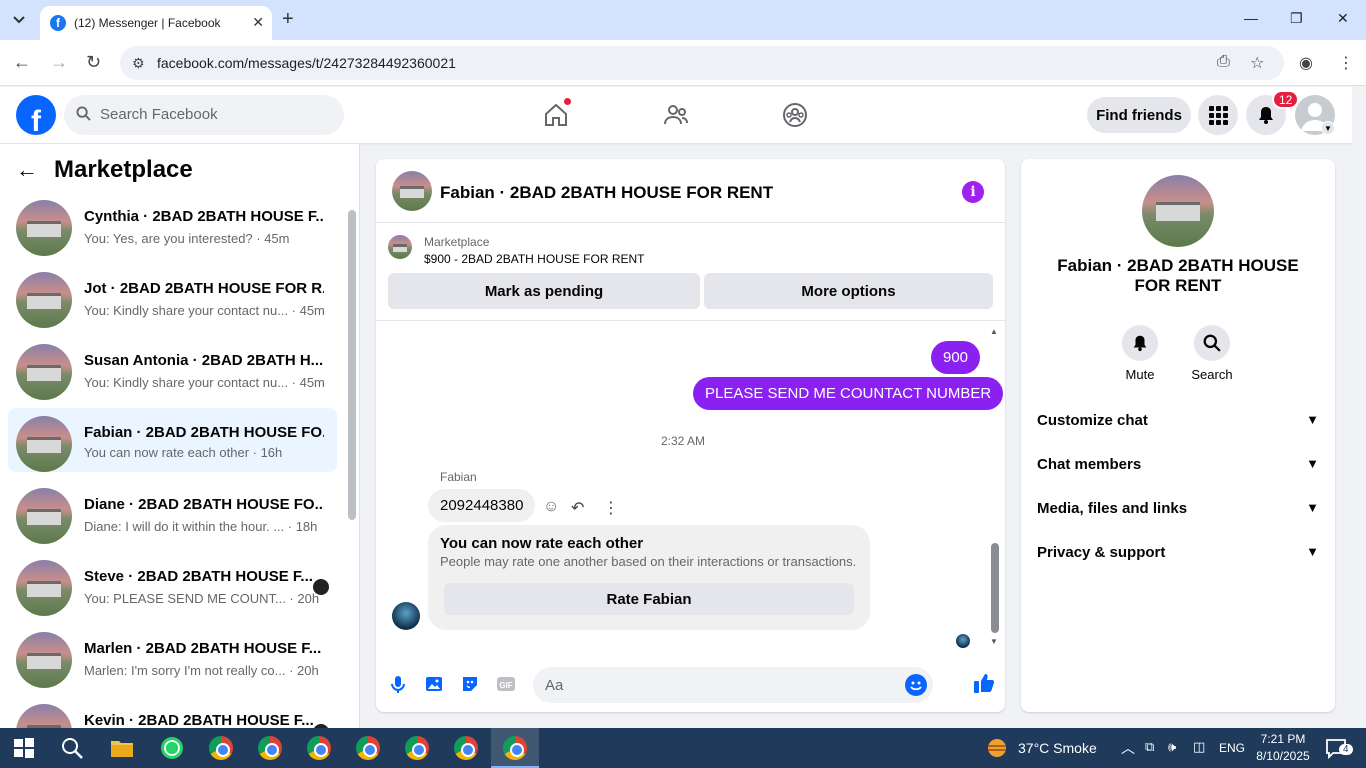 This screenshot has height=768, width=1366. I want to click on privacy-support-section: Privacy & support ▼, so click(1178, 556).